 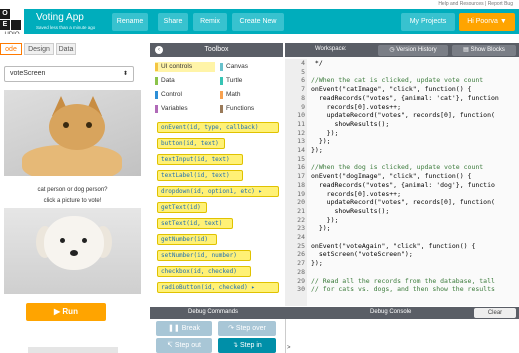 What do you see at coordinates (184, 345) in the screenshot?
I see `step-out-button: ↸ Step out` at bounding box center [184, 345].